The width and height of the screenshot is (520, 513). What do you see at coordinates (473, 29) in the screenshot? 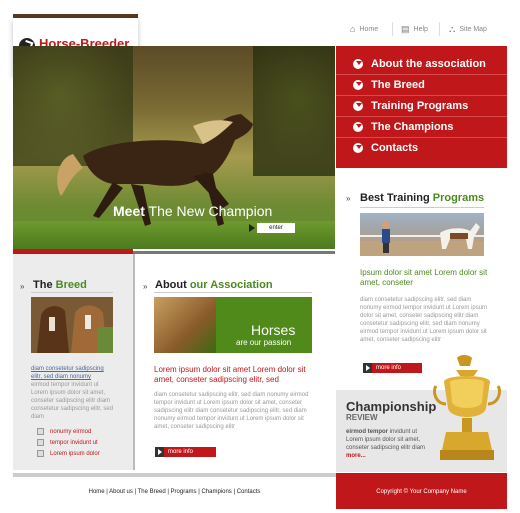
I see `sitemap-link-label: Site Map` at bounding box center [473, 29].